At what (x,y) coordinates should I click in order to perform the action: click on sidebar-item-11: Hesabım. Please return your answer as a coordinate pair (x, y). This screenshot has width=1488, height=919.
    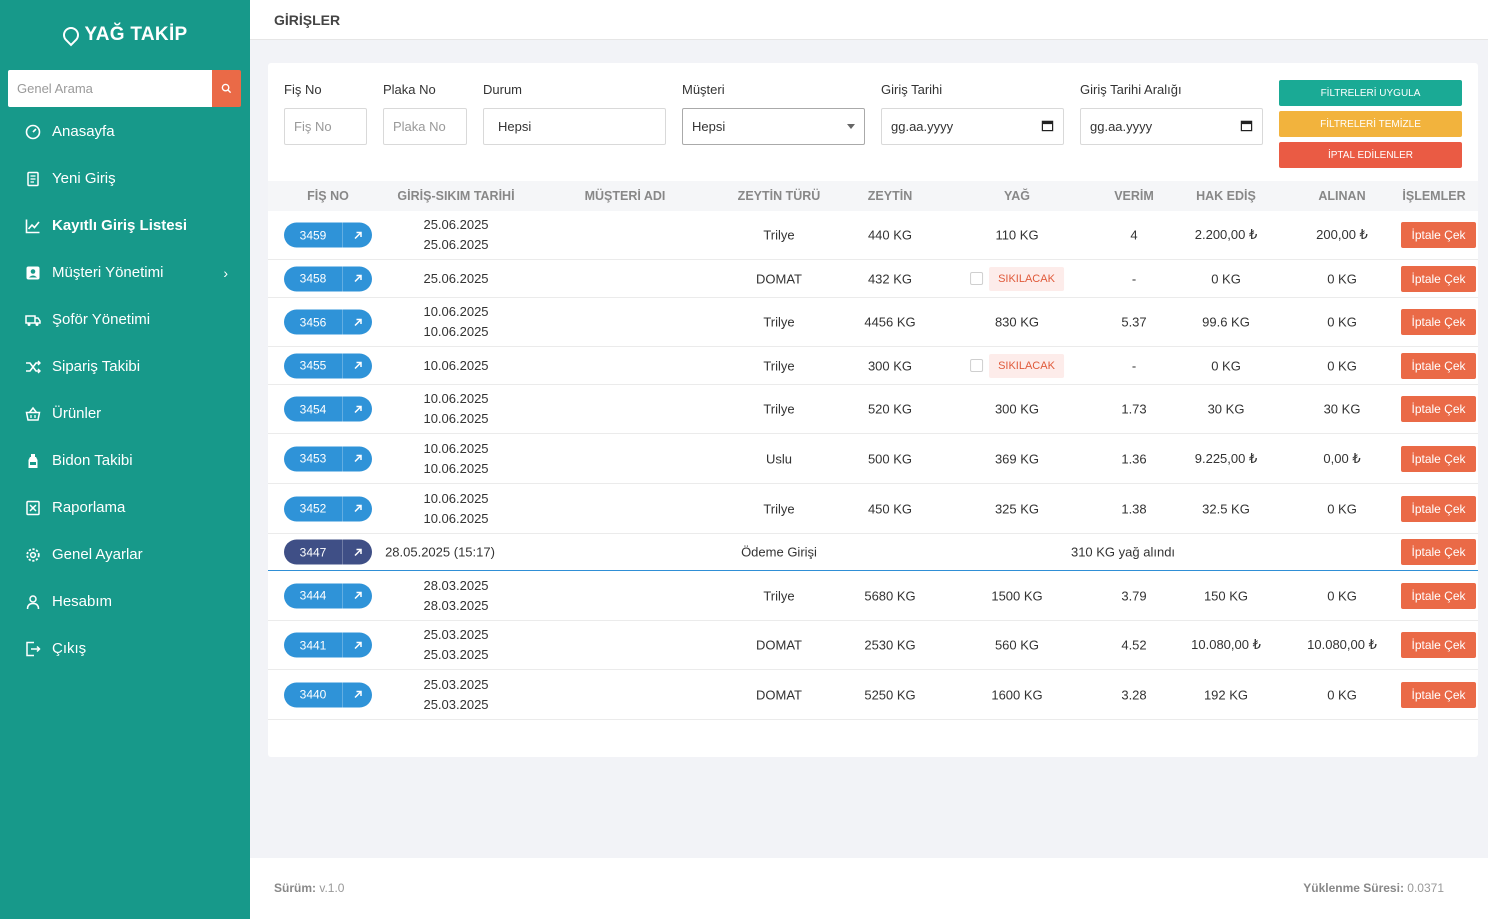
    Looking at the image, I should click on (125, 601).